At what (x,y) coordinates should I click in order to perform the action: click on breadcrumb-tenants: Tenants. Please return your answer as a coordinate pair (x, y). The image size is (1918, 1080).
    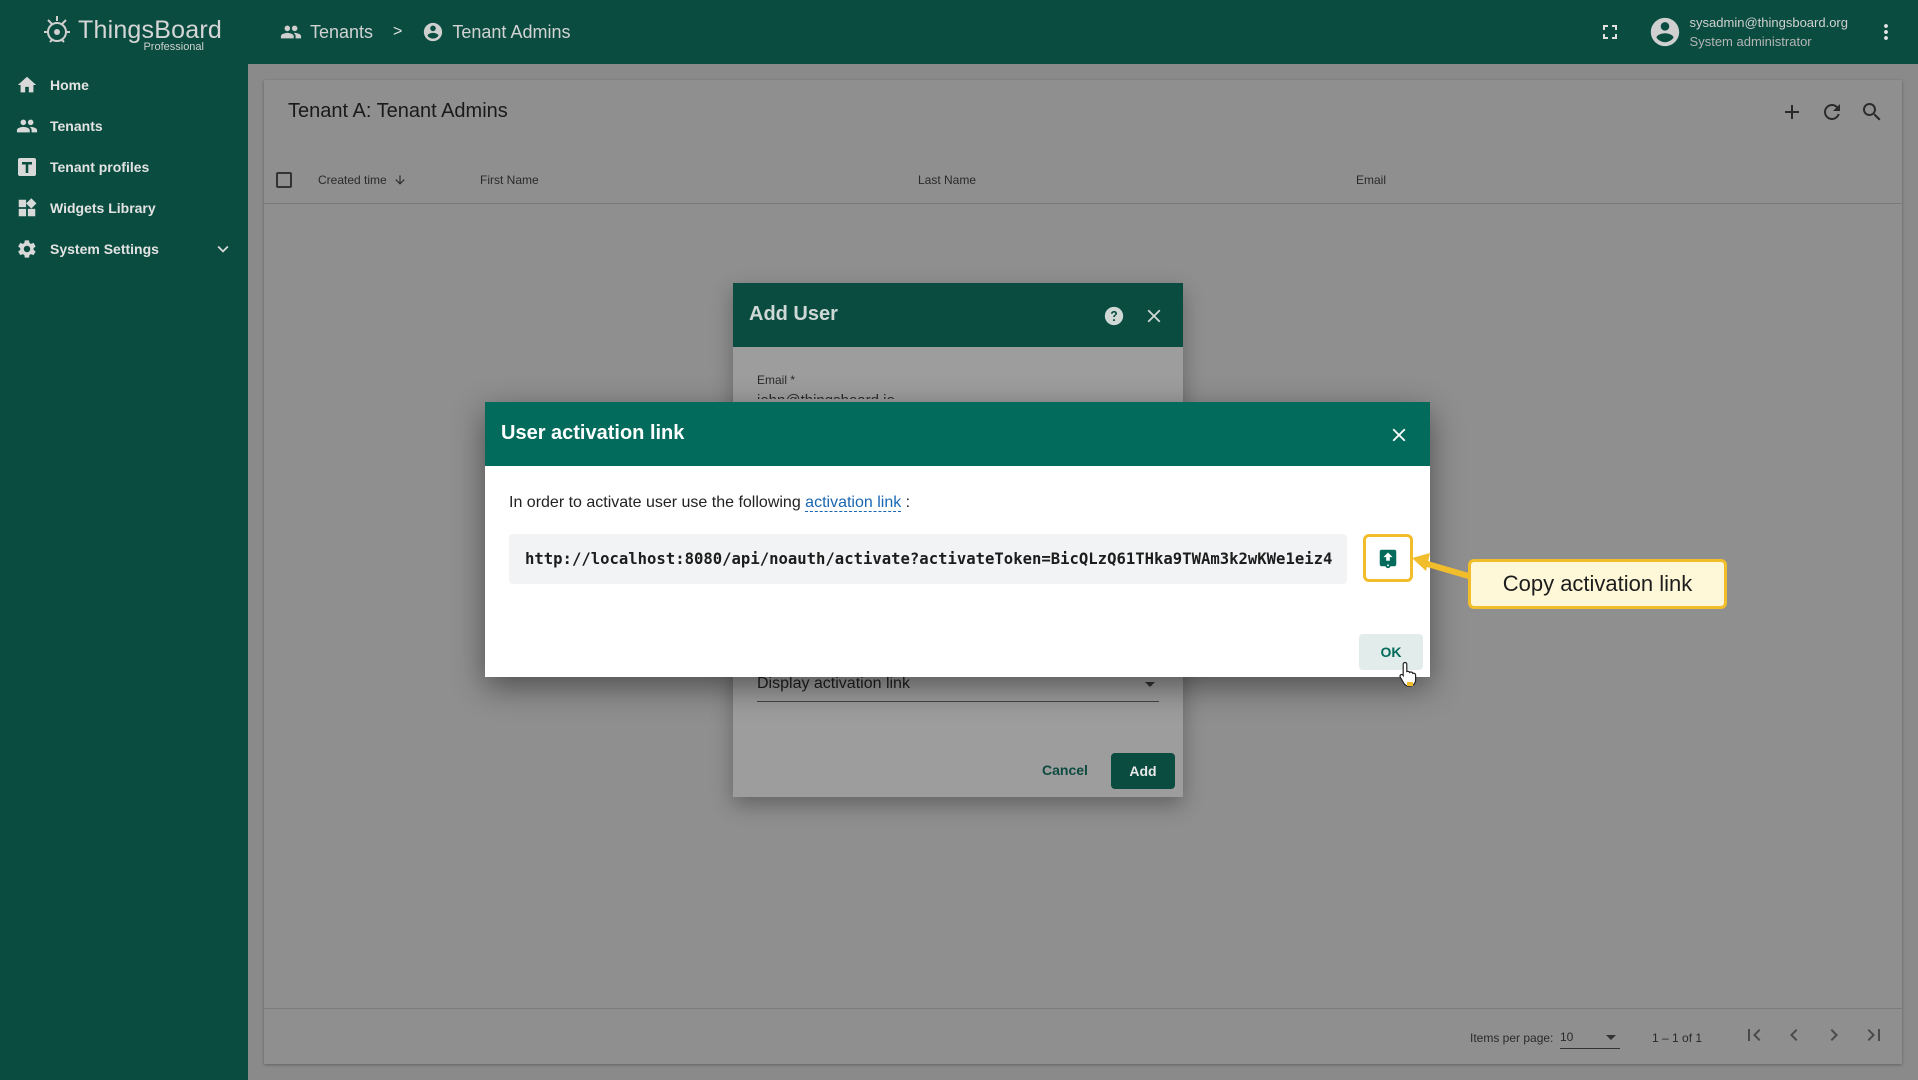
    Looking at the image, I should click on (326, 32).